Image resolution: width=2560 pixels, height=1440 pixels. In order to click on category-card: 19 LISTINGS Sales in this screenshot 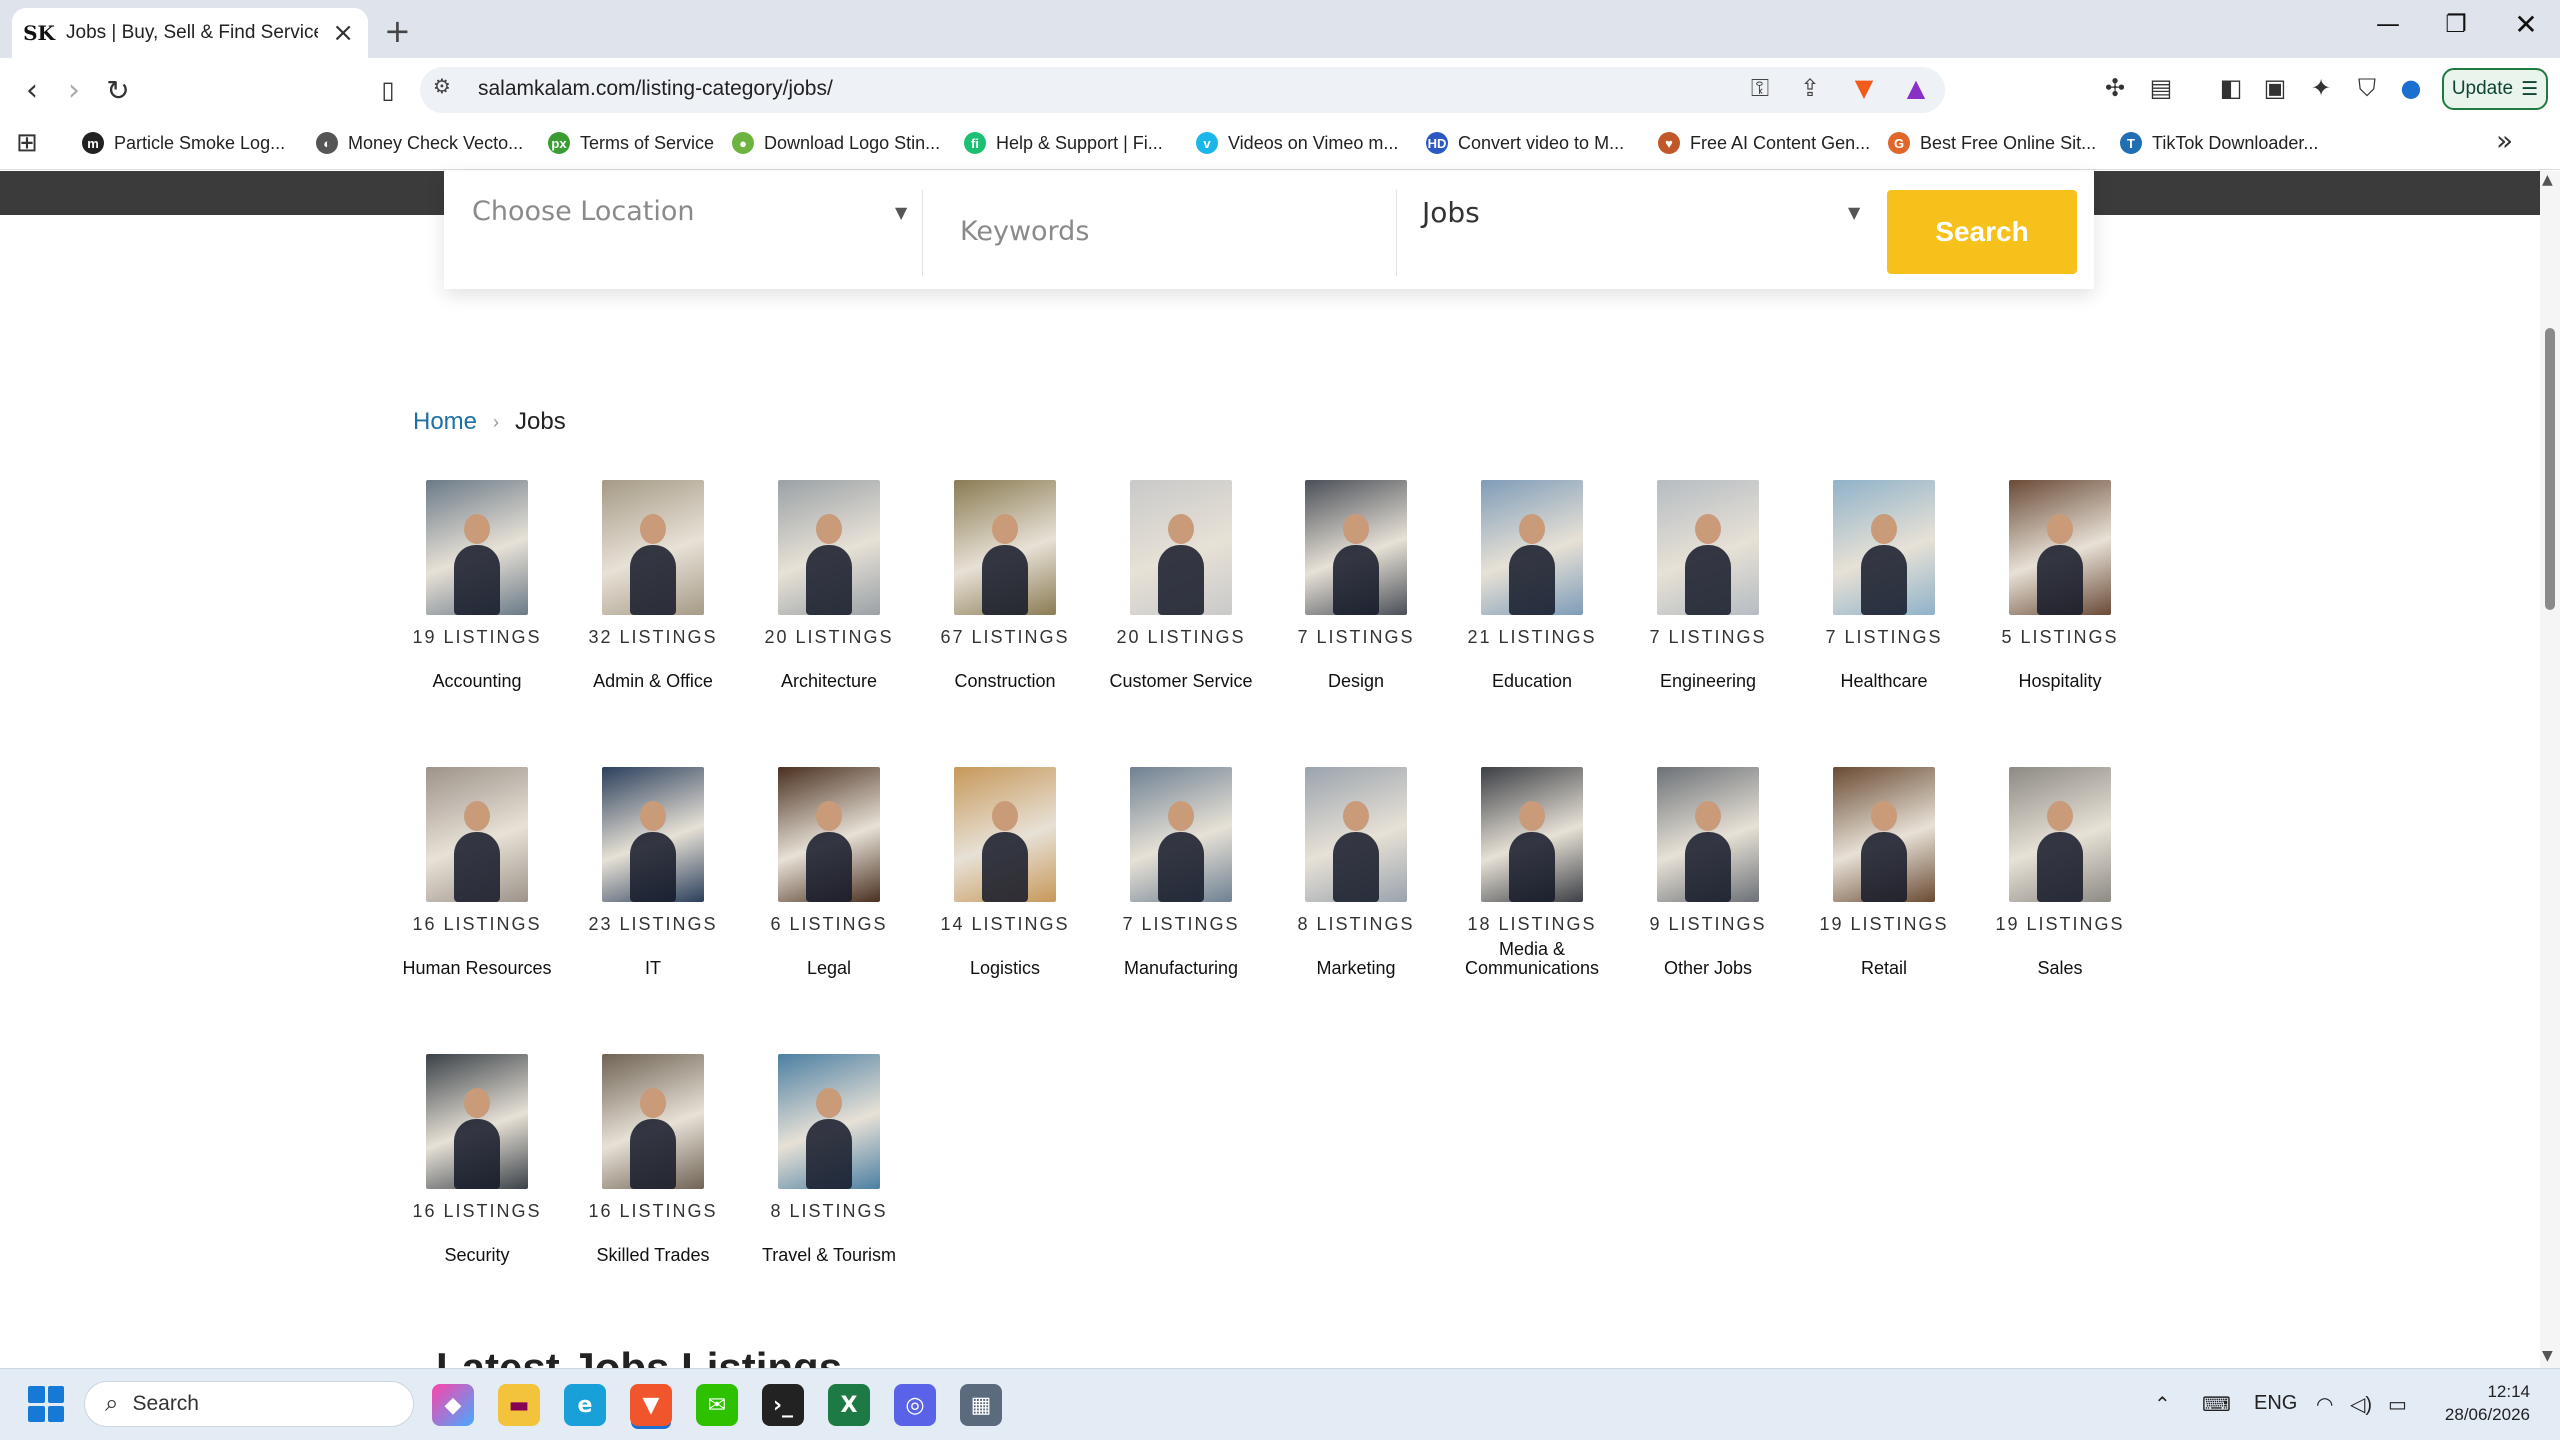, I will do `click(2060, 872)`.